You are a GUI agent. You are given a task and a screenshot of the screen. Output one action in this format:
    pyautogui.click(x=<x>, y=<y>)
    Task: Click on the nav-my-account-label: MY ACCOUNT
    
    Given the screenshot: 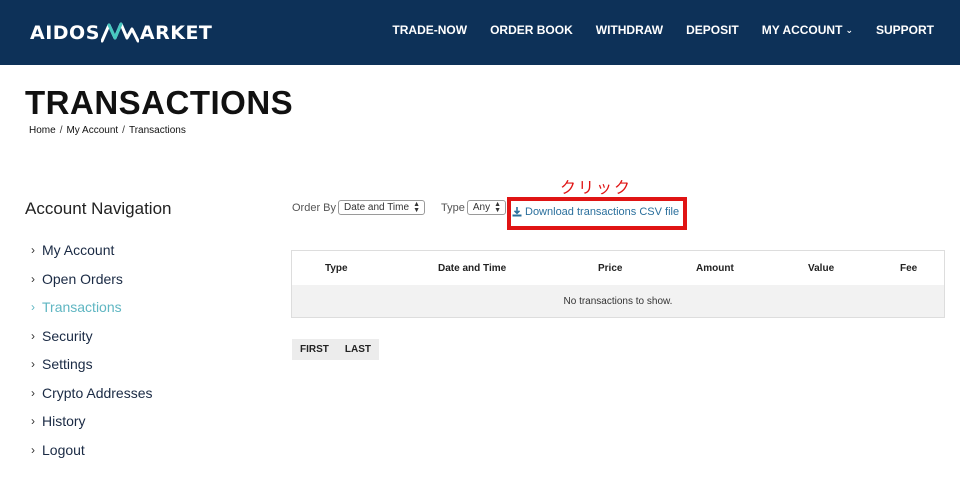 What is the action you would take?
    pyautogui.click(x=802, y=30)
    